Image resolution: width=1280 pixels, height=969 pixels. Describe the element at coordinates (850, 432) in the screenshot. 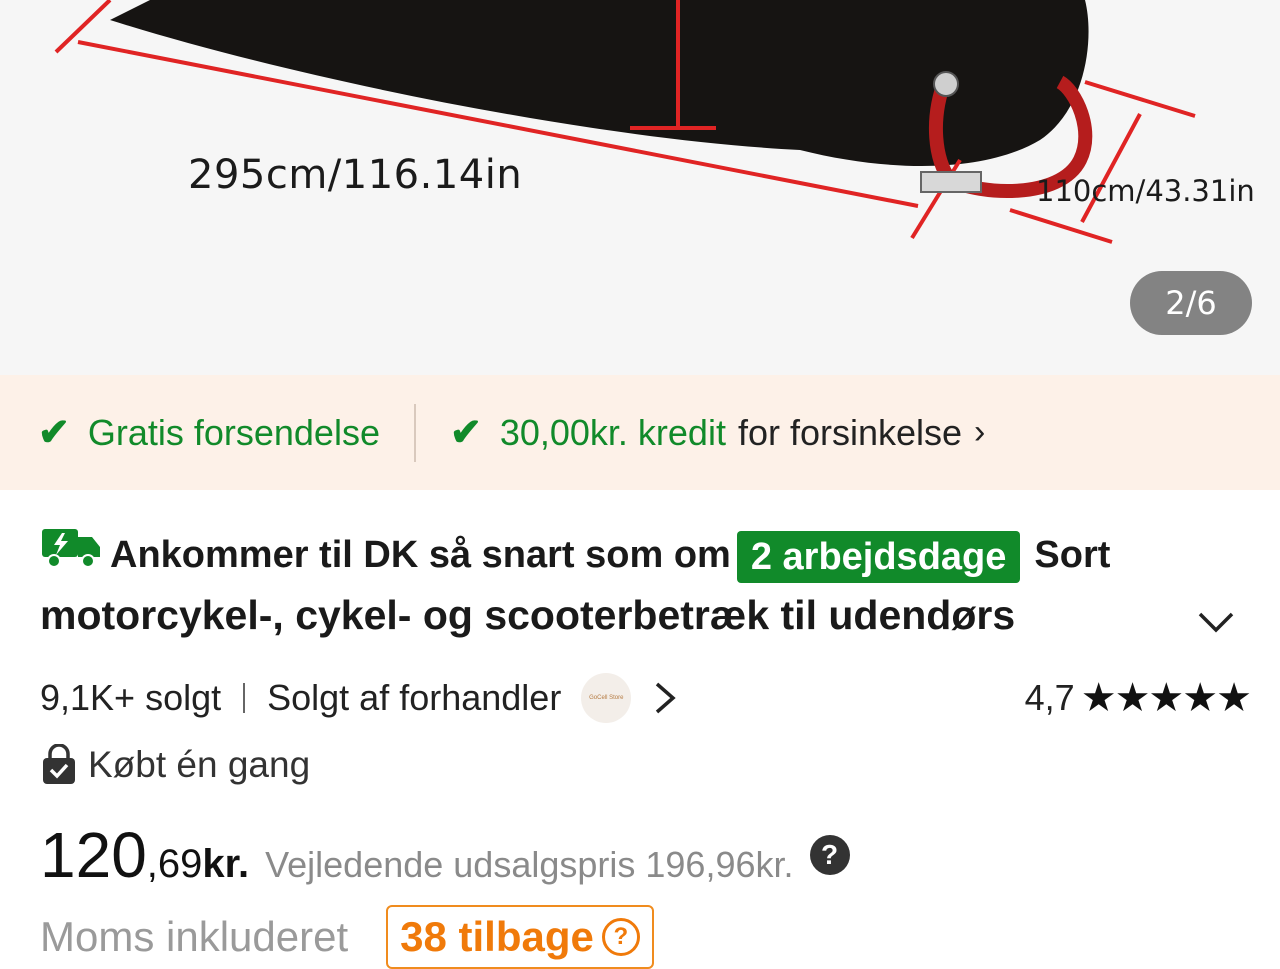

I see `credit-suffix: for forsinkelse` at that location.